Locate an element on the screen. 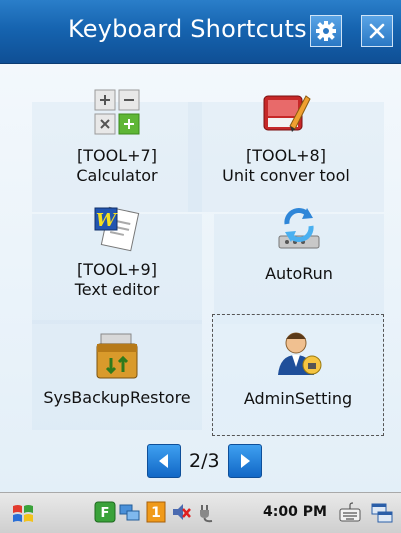  shortcut-name-label: AutoRun is located at coordinates (299, 273).